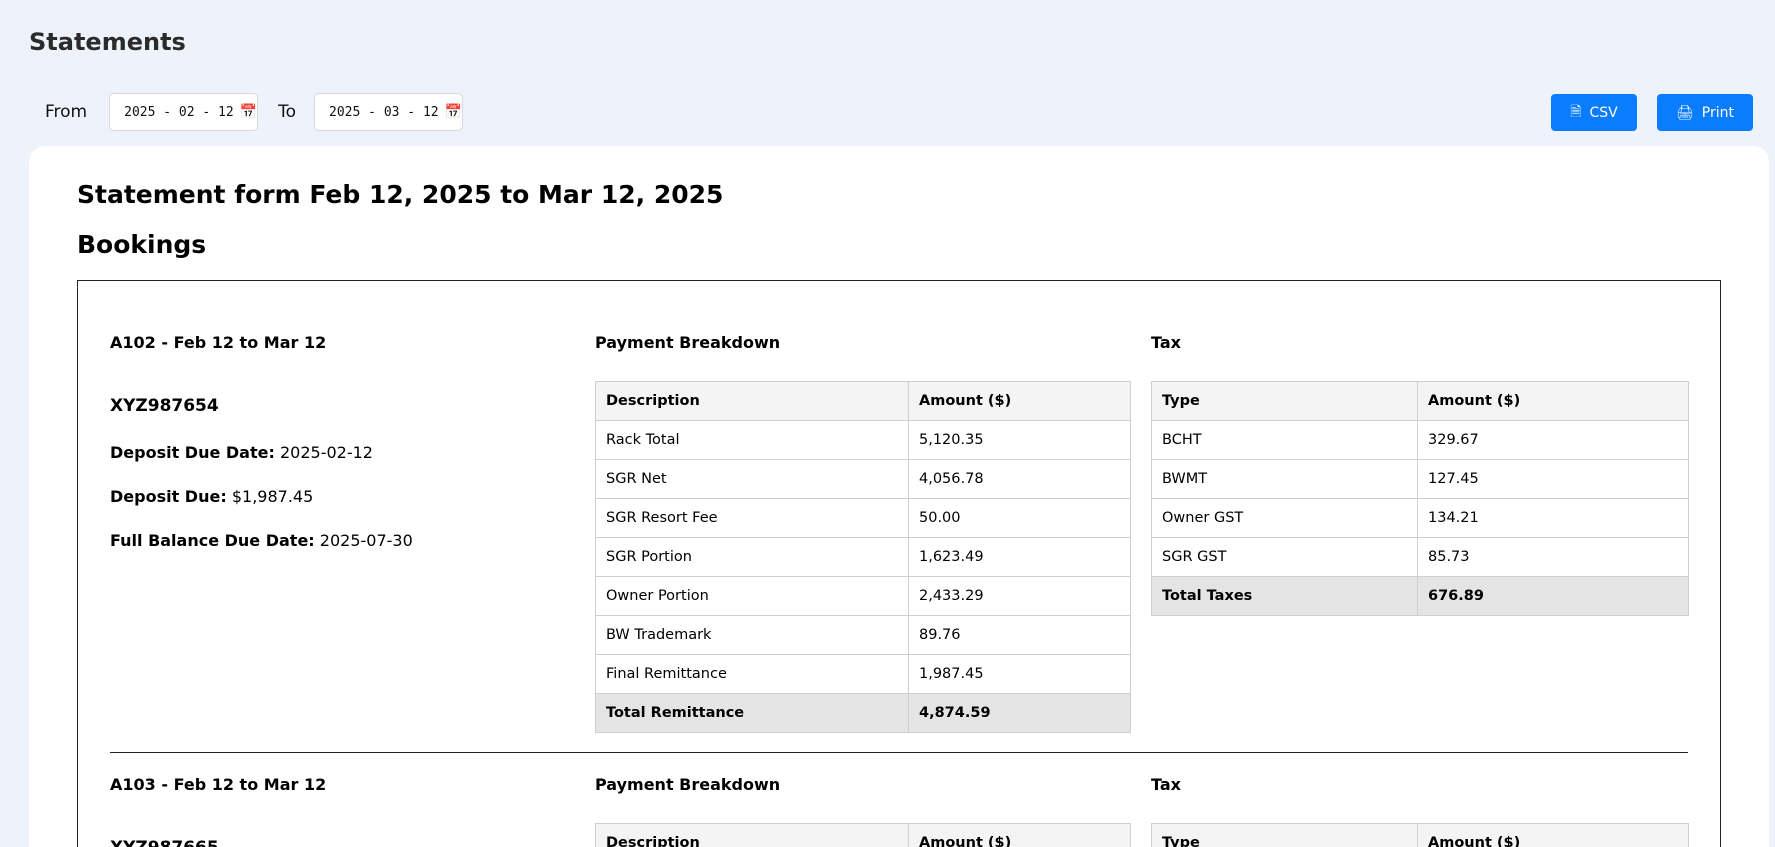 The image size is (1775, 847). I want to click on print-button: 🖨 Print, so click(1705, 112).